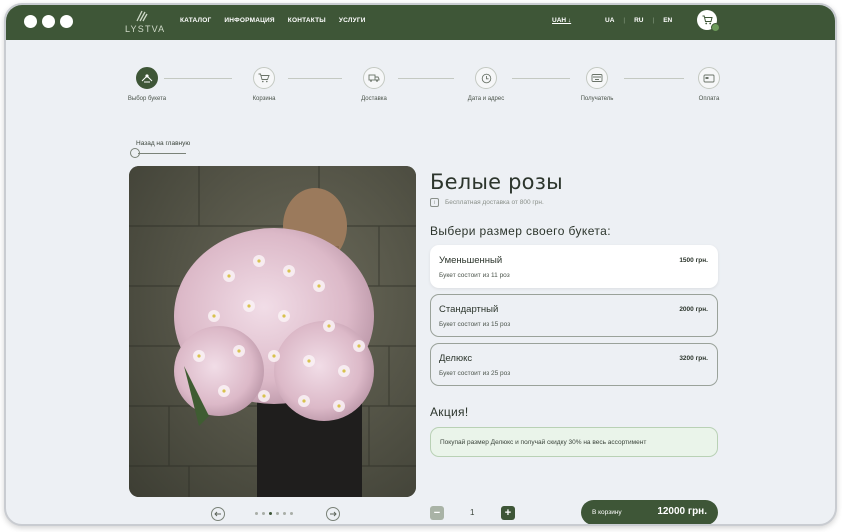 This screenshot has height=532, width=842. I want to click on option-desc: Букет состоит из 15 роз, so click(475, 324).